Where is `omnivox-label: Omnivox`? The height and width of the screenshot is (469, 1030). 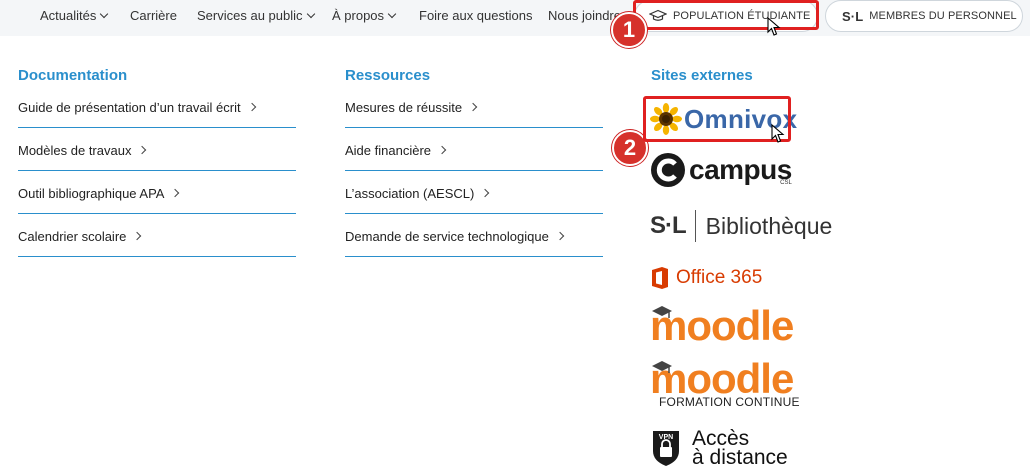 omnivox-label: Omnivox is located at coordinates (741, 118).